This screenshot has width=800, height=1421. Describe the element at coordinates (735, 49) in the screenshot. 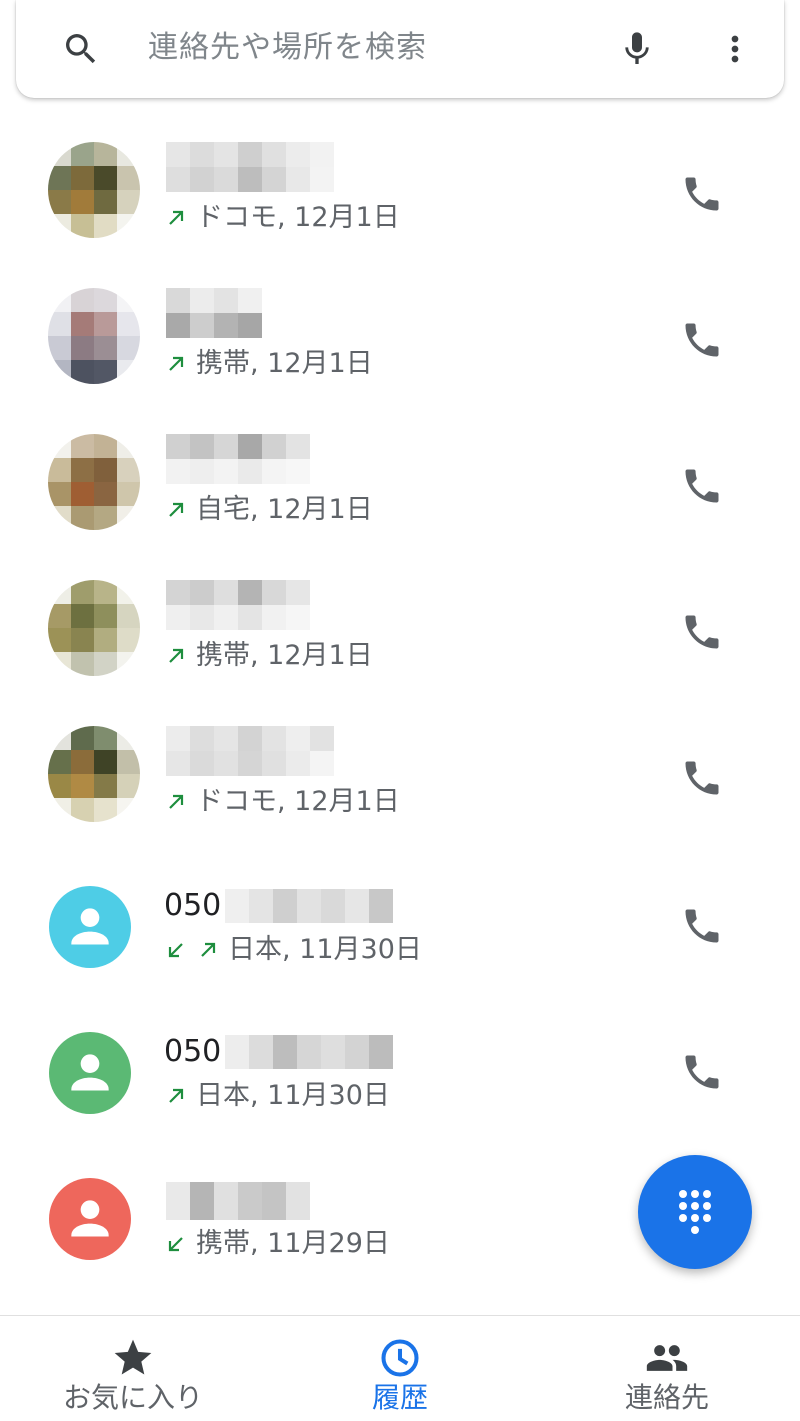

I see `more-vert-icon` at that location.